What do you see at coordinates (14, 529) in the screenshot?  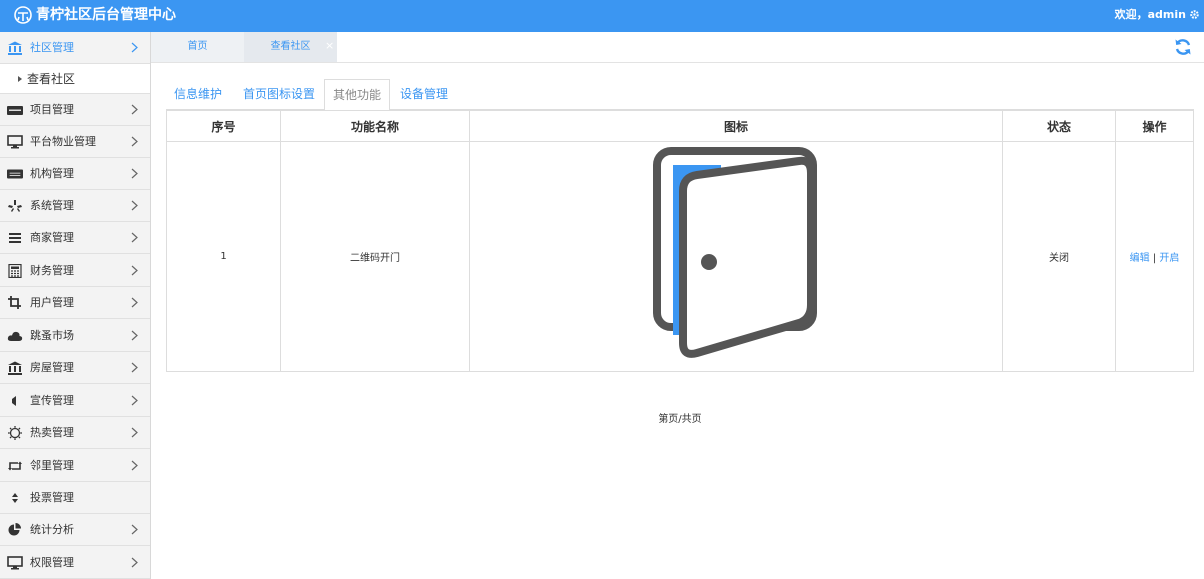 I see `pie-chart-icon` at bounding box center [14, 529].